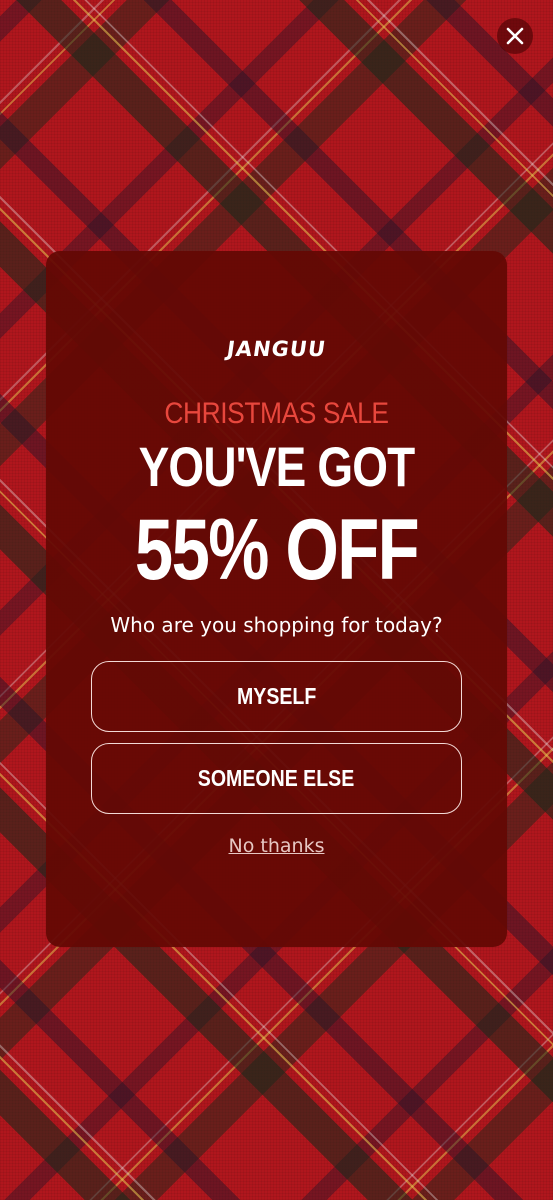 The height and width of the screenshot is (1200, 553). What do you see at coordinates (277, 466) in the screenshot?
I see `headline: YOU'VE GOT` at bounding box center [277, 466].